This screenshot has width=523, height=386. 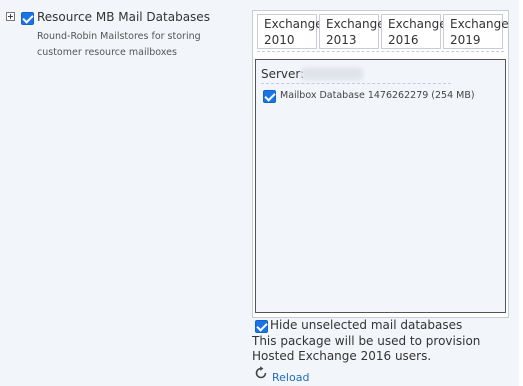 I want to click on hide-unselected-checkbox, so click(x=261, y=326).